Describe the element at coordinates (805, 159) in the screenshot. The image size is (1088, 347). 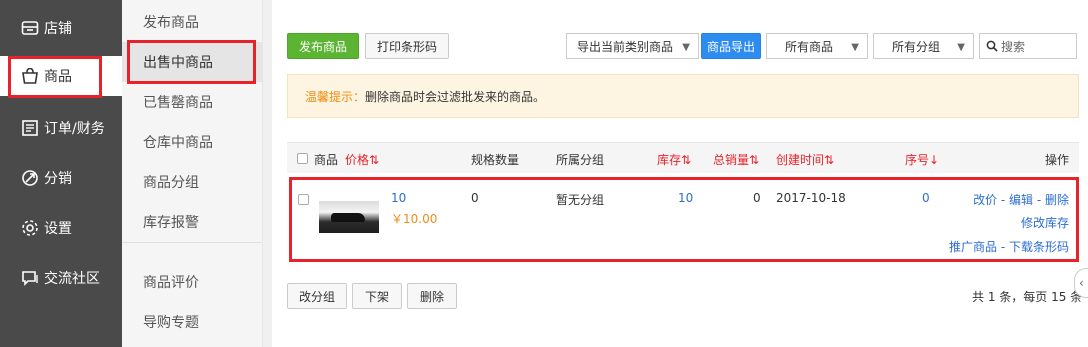
I see `header-created-sort: 创建时间⇅` at that location.